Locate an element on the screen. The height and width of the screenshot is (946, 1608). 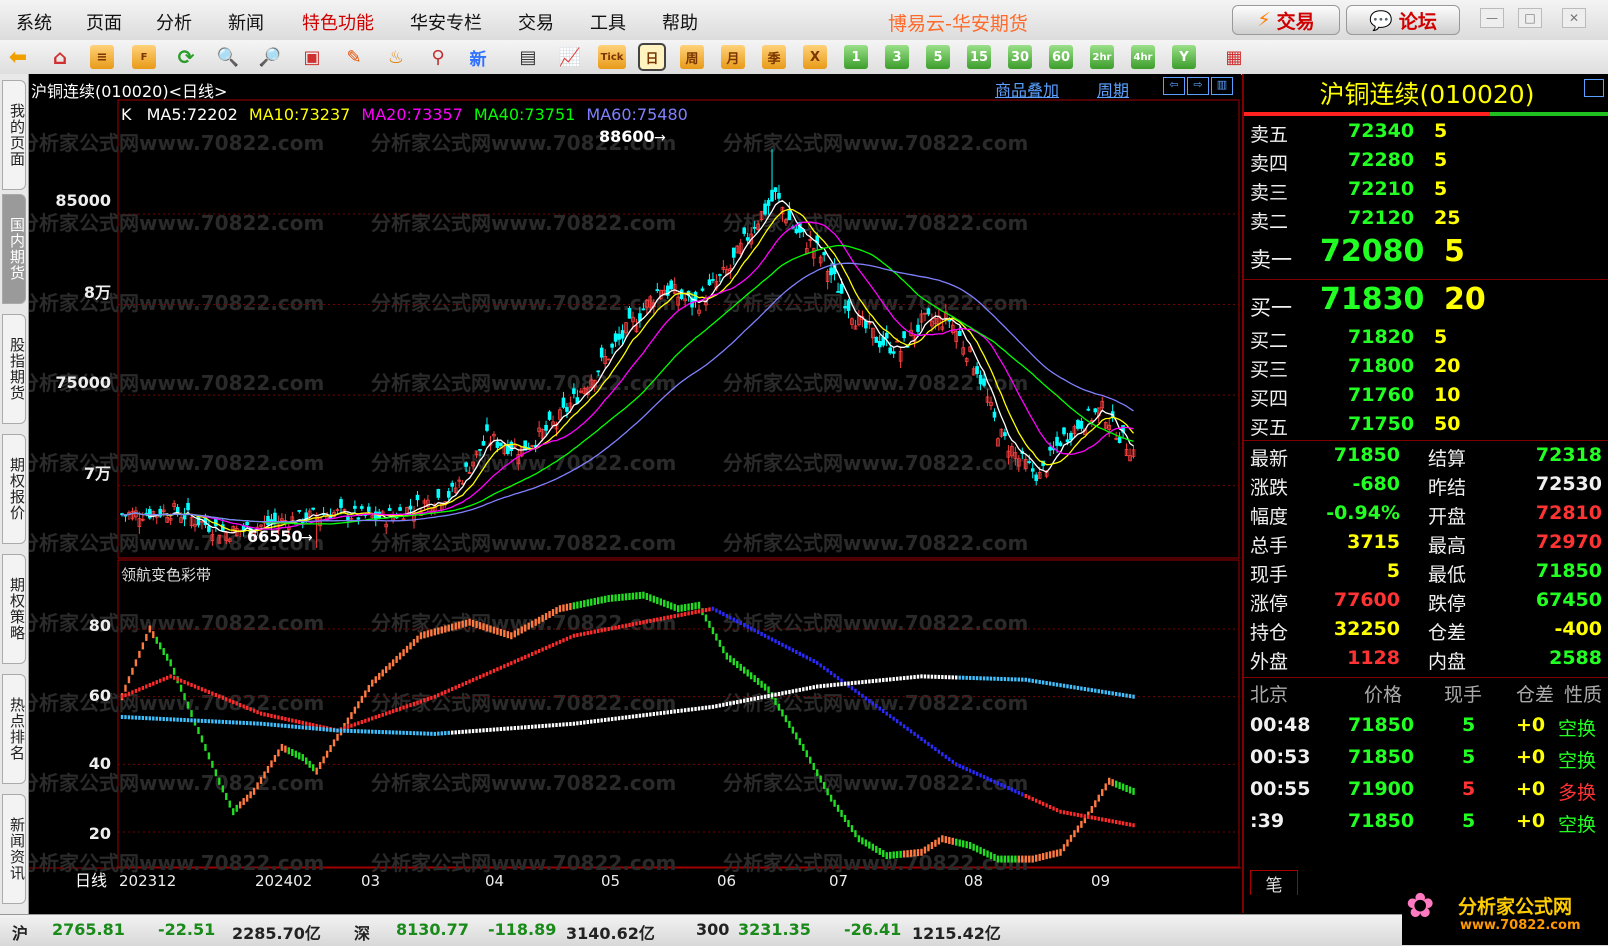
back-arrow-icon: ⬅ is located at coordinates (18, 57).